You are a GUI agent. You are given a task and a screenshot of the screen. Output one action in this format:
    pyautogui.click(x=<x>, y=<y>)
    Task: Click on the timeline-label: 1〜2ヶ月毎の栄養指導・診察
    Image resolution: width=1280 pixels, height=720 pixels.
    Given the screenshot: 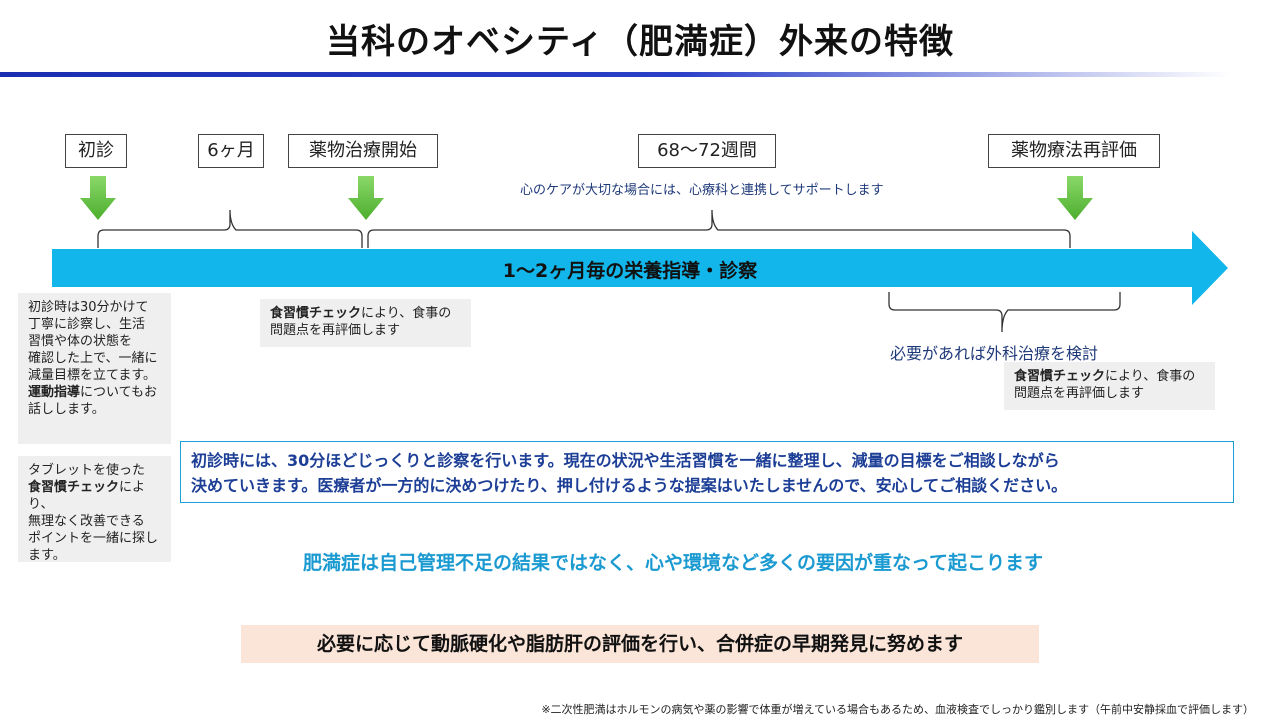 What is the action you would take?
    pyautogui.click(x=630, y=271)
    